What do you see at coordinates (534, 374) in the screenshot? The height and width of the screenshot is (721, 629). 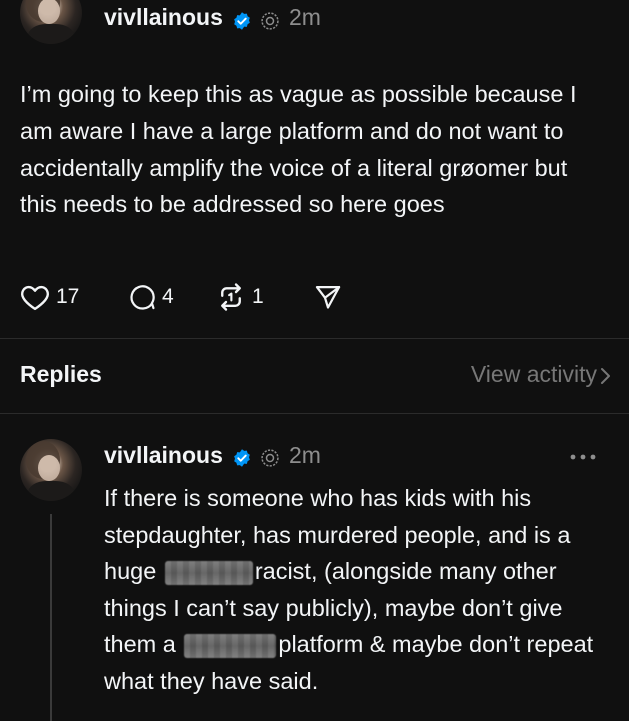 I see `view-activity-link: View activity` at bounding box center [534, 374].